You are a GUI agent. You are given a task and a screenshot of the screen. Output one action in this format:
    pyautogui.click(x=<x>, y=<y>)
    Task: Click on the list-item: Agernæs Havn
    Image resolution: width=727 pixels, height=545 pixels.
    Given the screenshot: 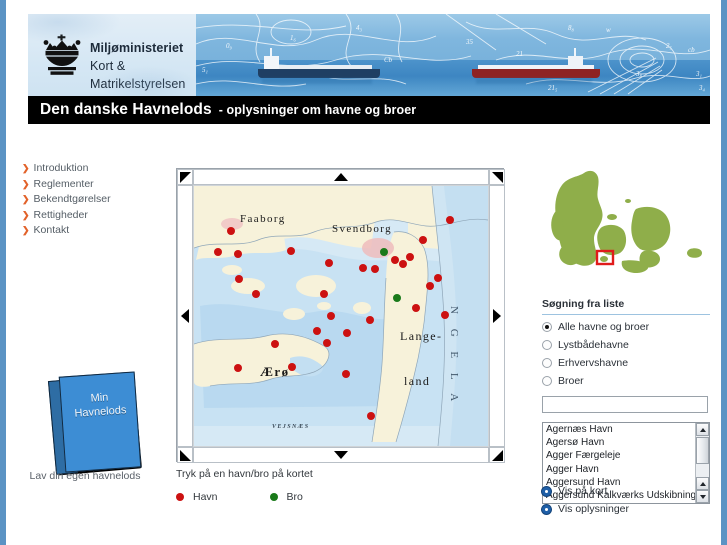 What is the action you would take?
    pyautogui.click(x=626, y=429)
    